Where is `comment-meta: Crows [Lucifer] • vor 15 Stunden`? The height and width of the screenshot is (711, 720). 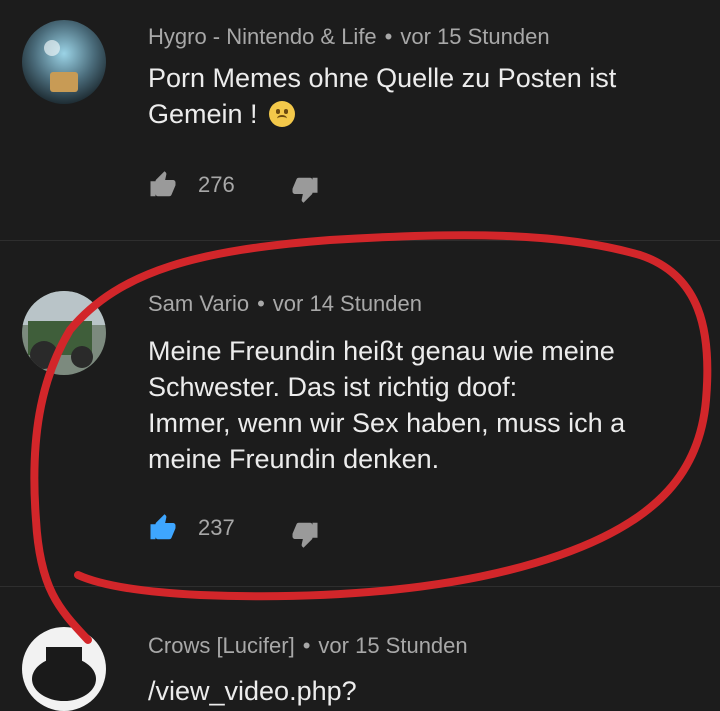
comment-meta: Crows [Lucifer] • vor 15 Stunden is located at coordinates (308, 646).